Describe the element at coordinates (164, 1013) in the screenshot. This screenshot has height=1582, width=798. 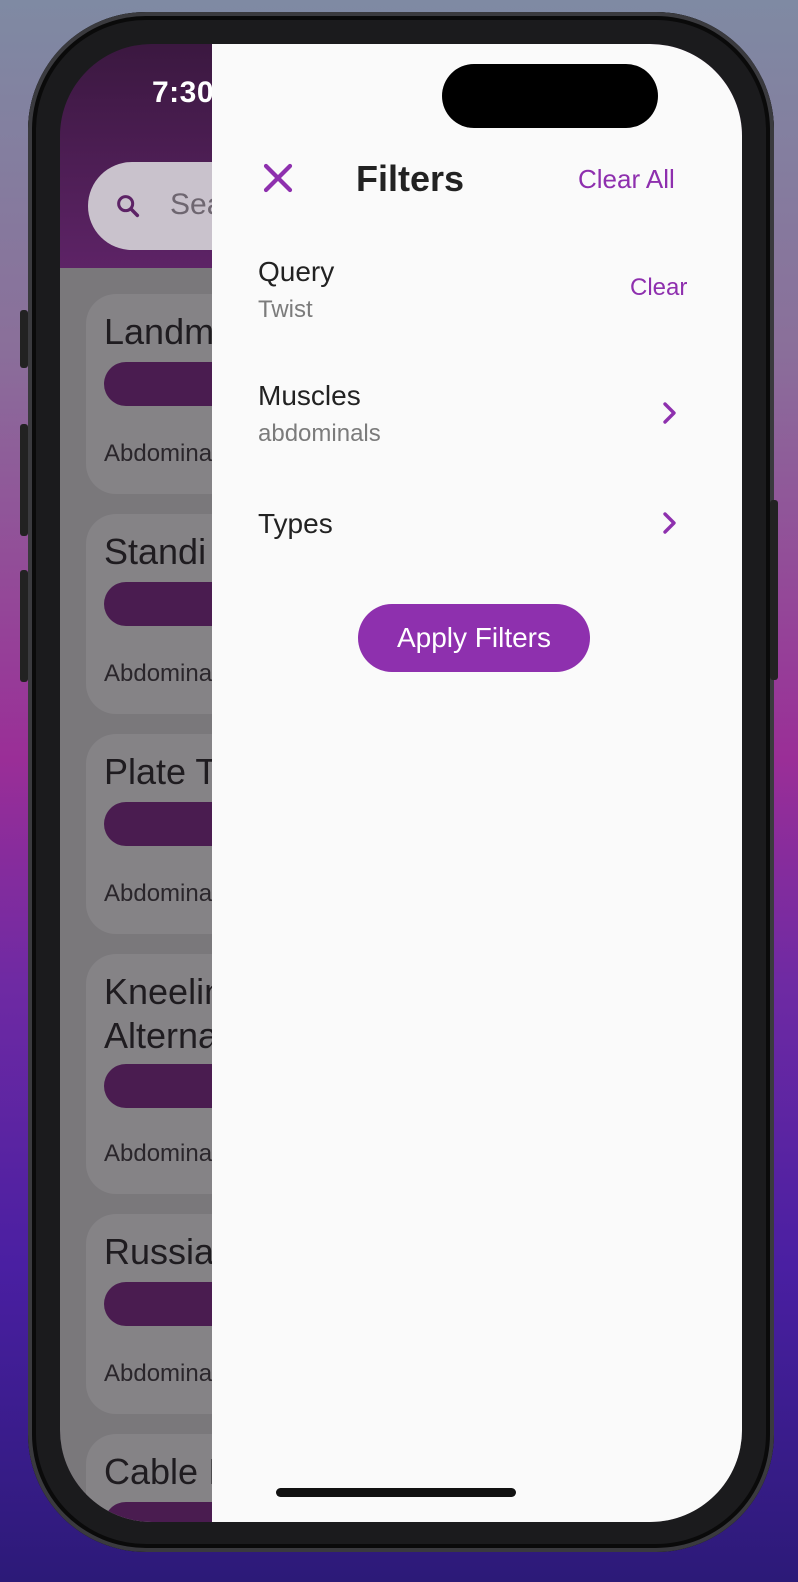
I see `exercise-title: Kneelin Alterna` at that location.